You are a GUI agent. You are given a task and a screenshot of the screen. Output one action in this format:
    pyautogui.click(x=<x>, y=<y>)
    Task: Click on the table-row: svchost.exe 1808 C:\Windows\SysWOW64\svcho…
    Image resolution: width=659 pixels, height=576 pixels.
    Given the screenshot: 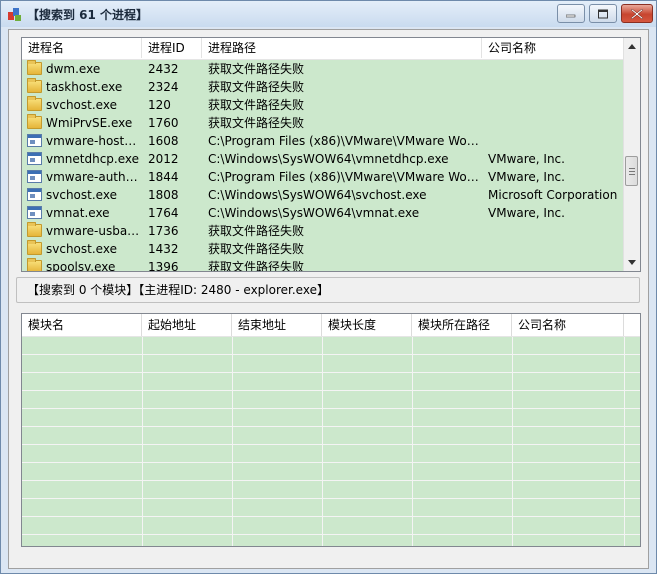 What is the action you would take?
    pyautogui.click(x=322, y=195)
    